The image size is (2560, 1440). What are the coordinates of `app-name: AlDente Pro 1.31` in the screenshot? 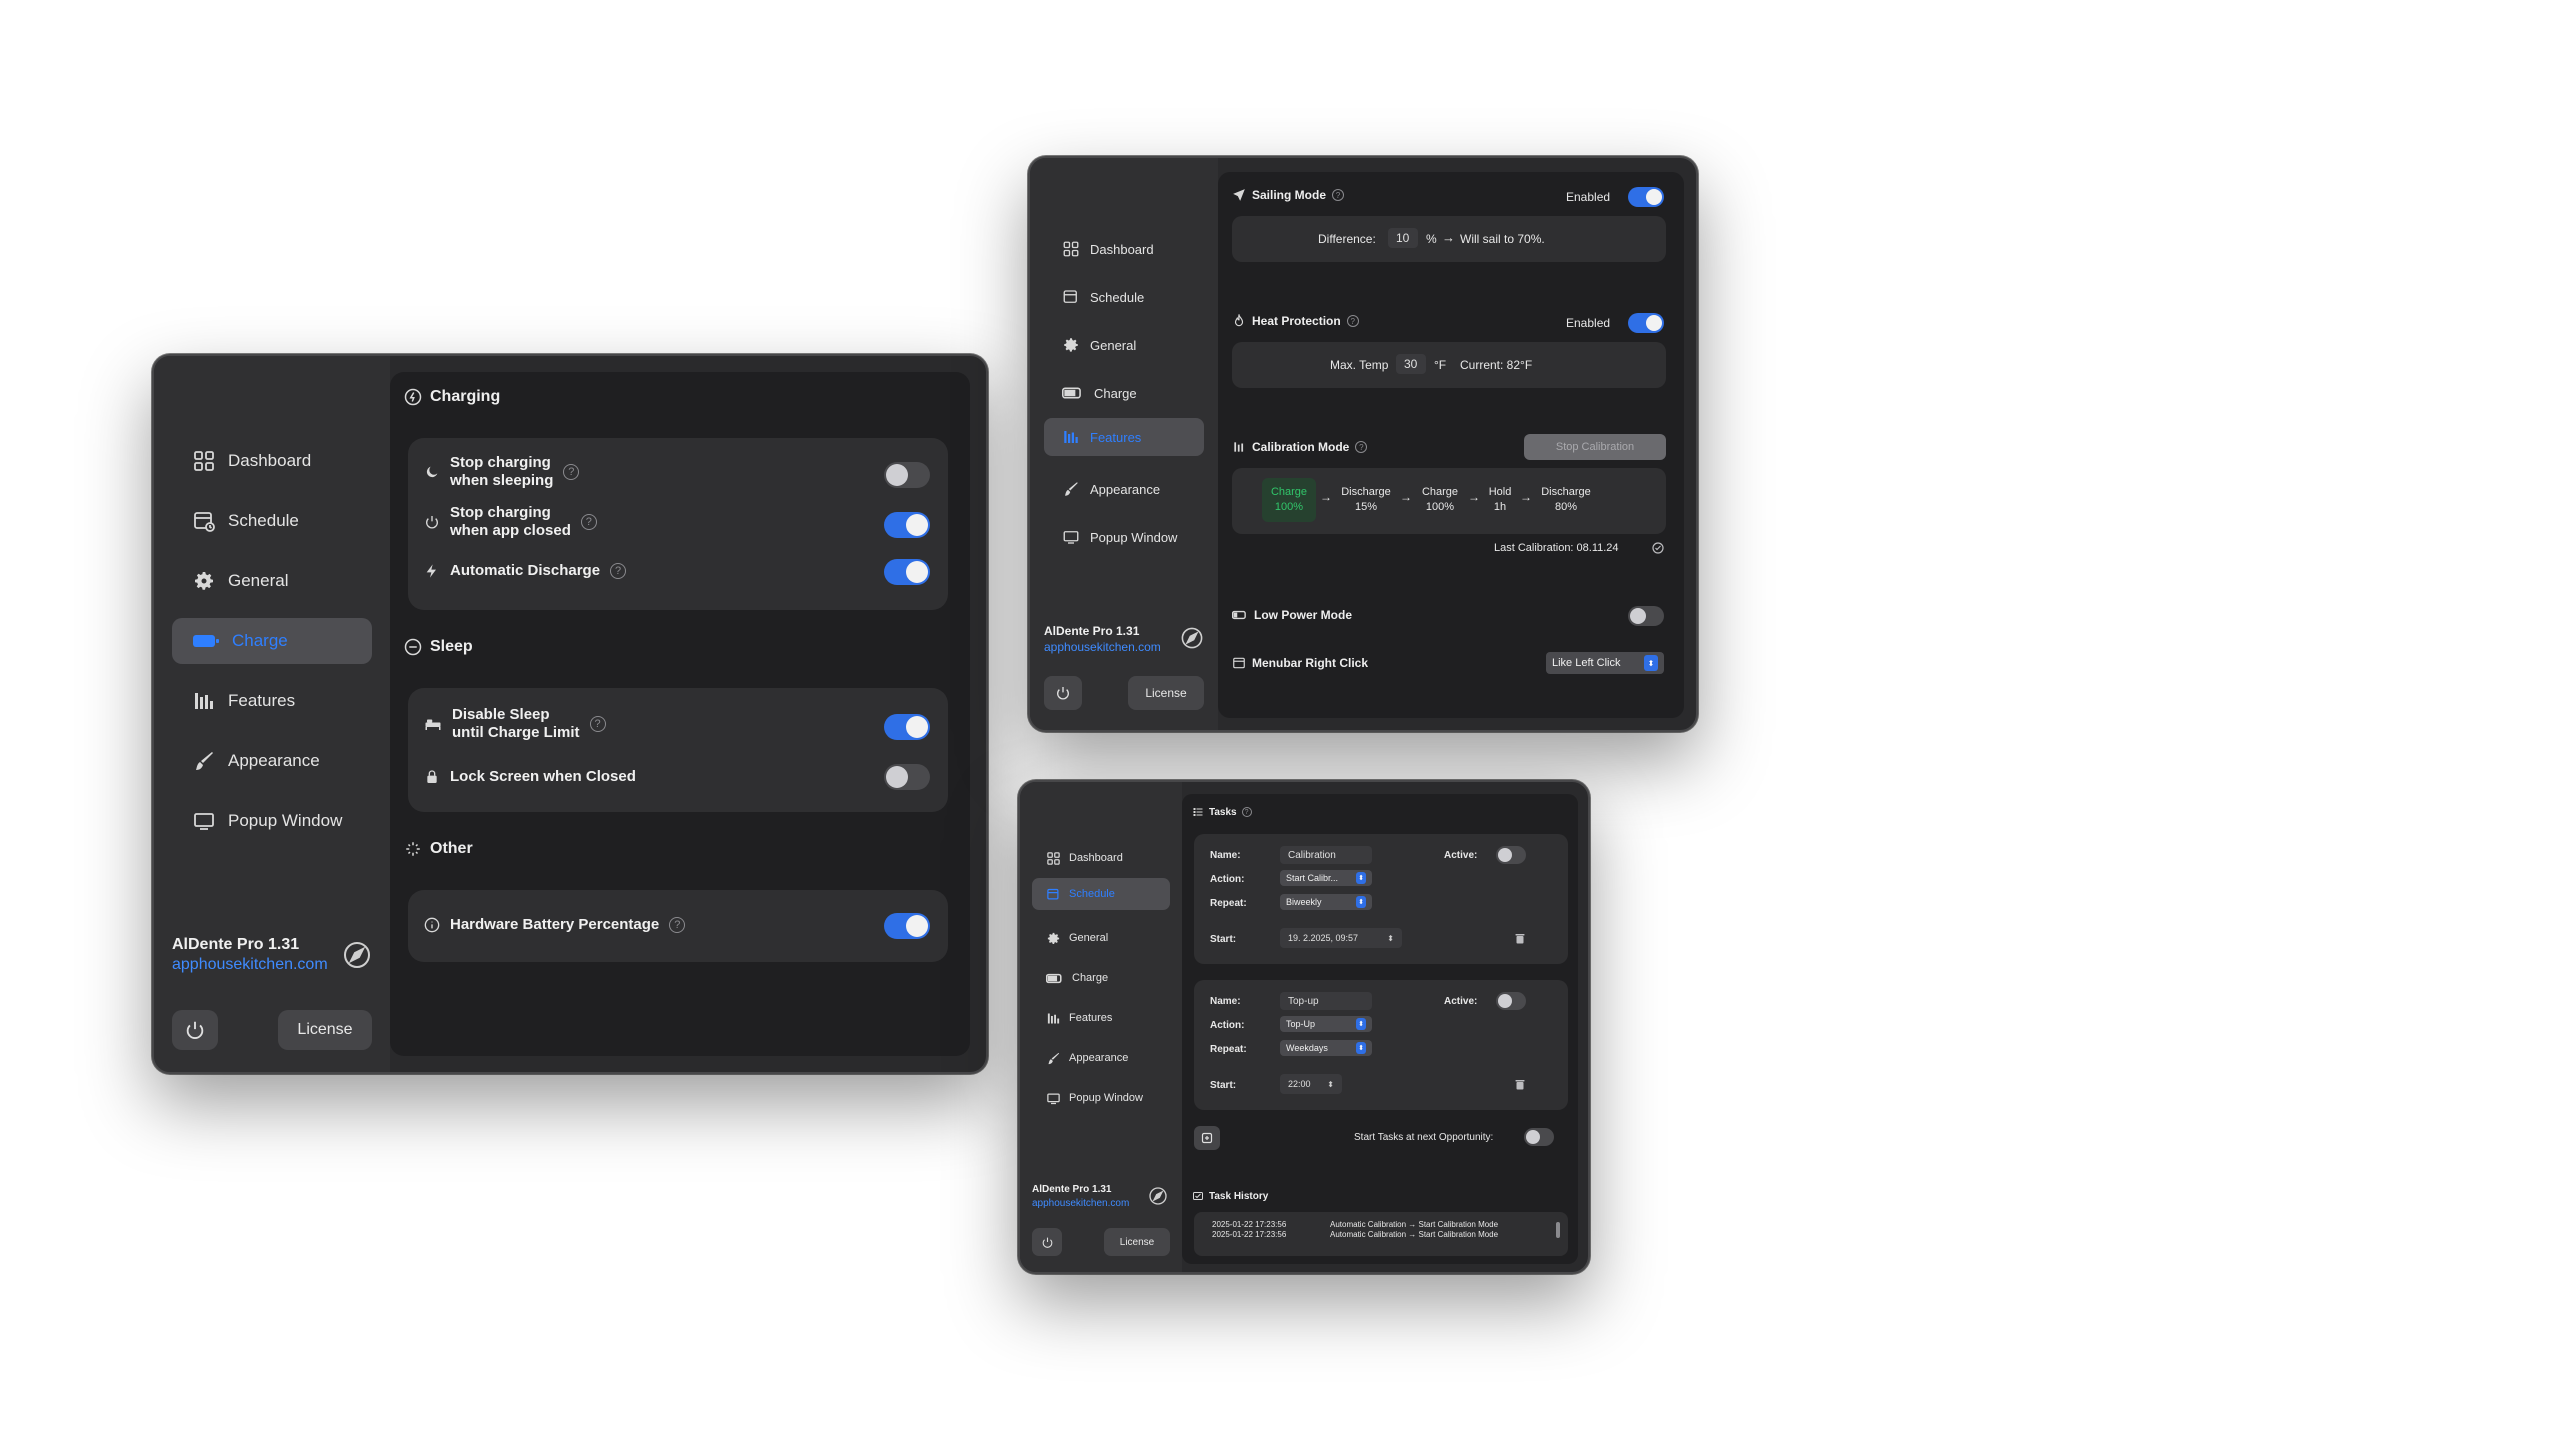 It's located at (236, 944).